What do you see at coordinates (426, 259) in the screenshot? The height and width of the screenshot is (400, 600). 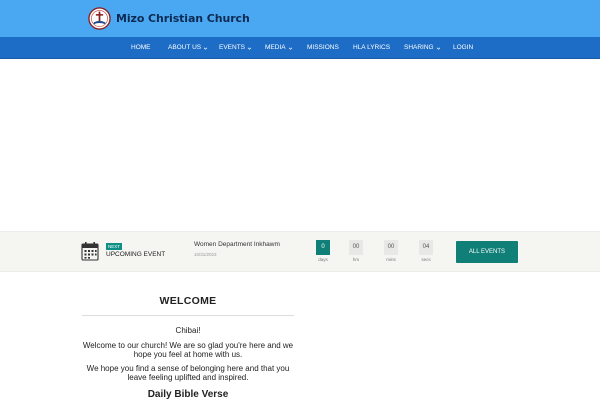 I see `countdown-seconds-label: secs` at bounding box center [426, 259].